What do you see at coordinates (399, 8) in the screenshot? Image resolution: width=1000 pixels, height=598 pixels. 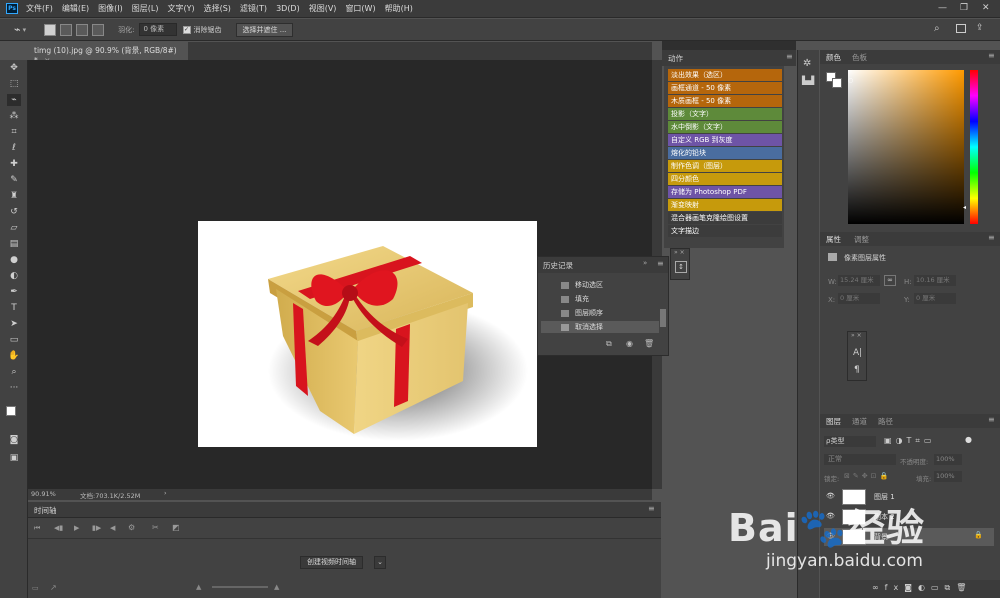 I see `menu-help: 帮助(H)` at bounding box center [399, 8].